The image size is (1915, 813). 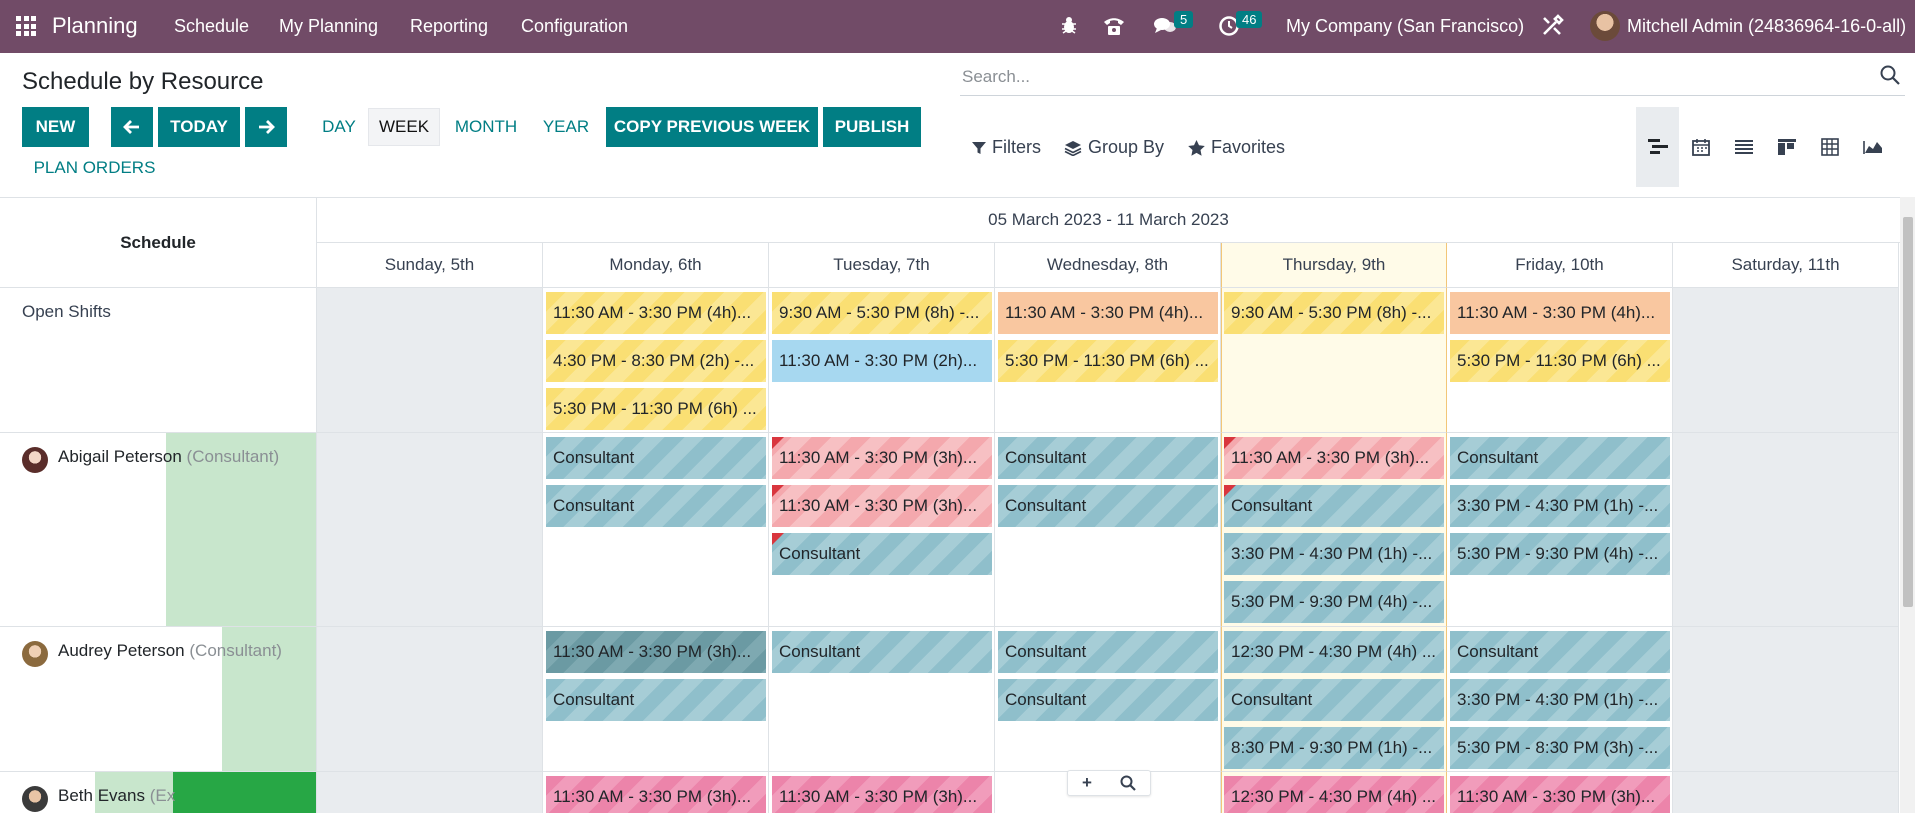 I want to click on next-button, so click(x=266, y=127).